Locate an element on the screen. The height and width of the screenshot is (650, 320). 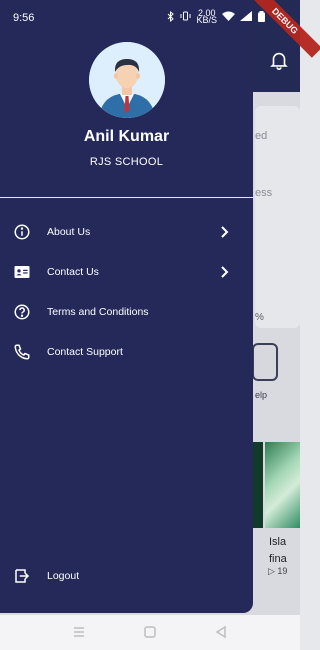
system-navigation-bar is located at coordinates (150, 632).